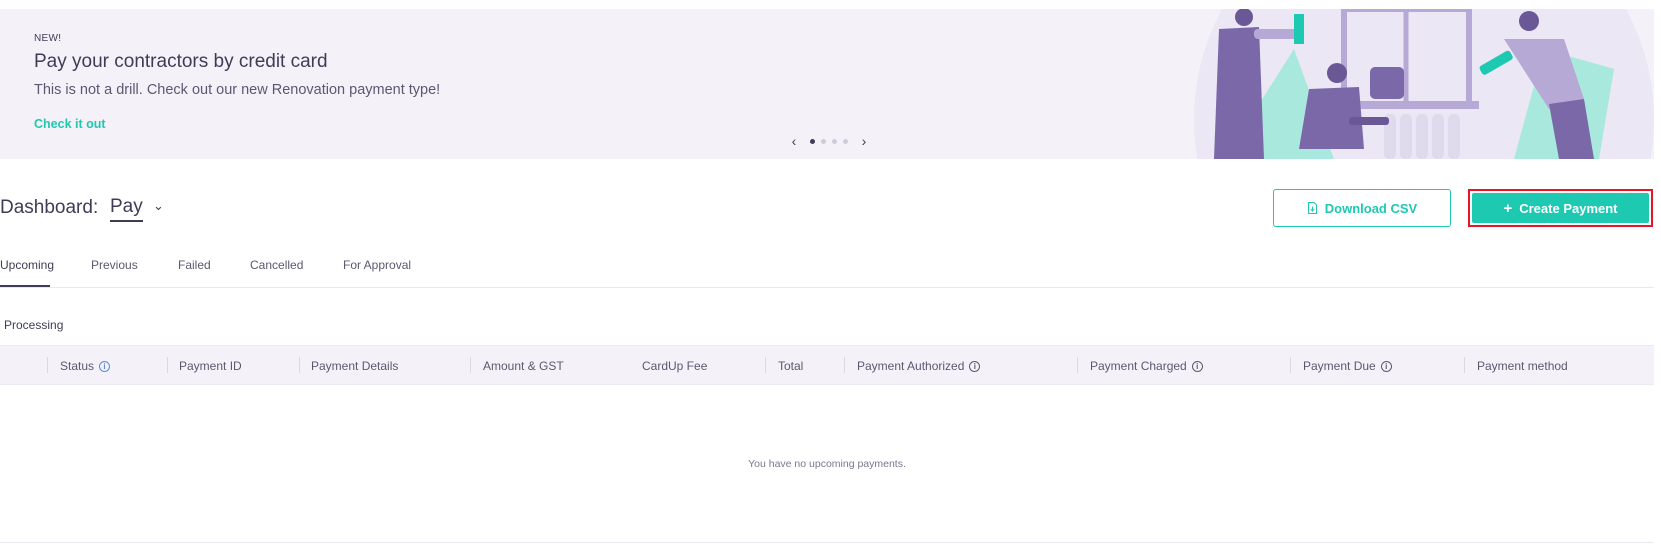 The height and width of the screenshot is (555, 1661). What do you see at coordinates (158, 206) in the screenshot?
I see `chevron-down-icon: ⌄` at bounding box center [158, 206].